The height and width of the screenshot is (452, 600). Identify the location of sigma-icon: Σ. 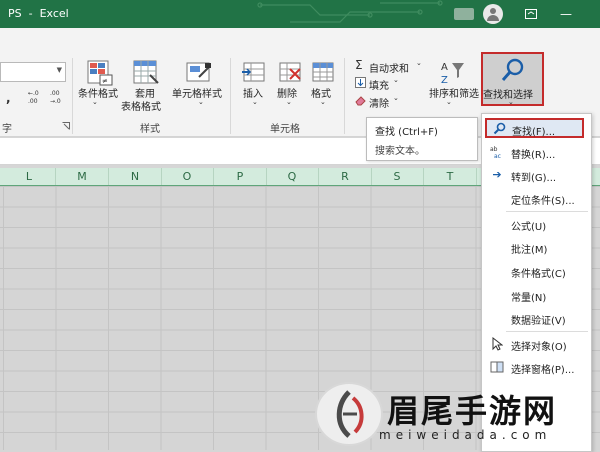
(359, 65).